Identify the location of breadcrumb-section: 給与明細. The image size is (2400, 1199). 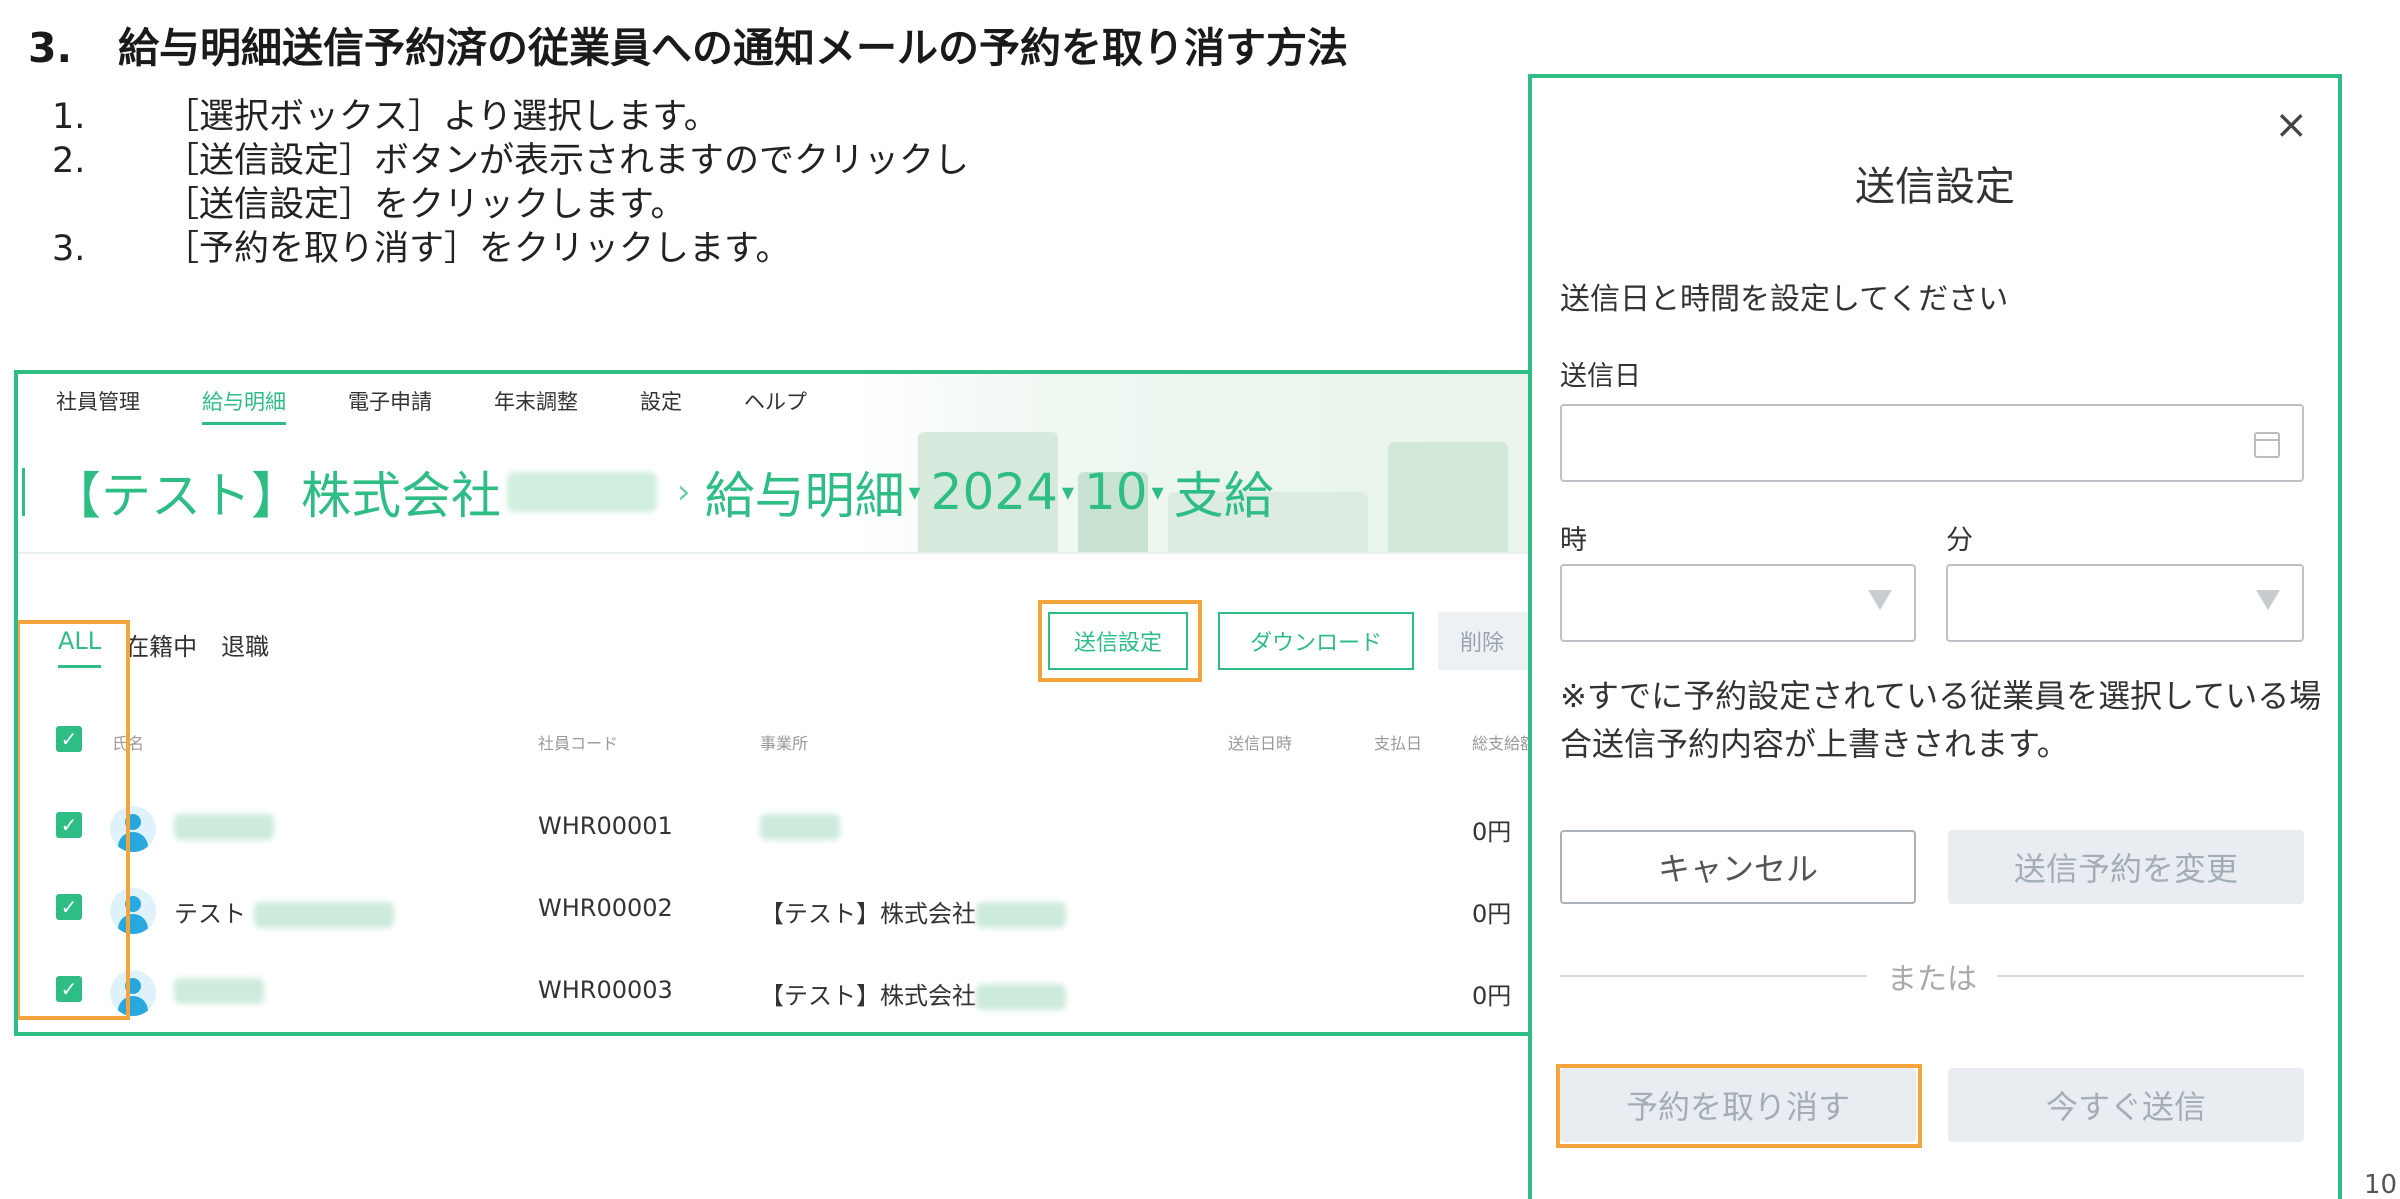
(805, 492).